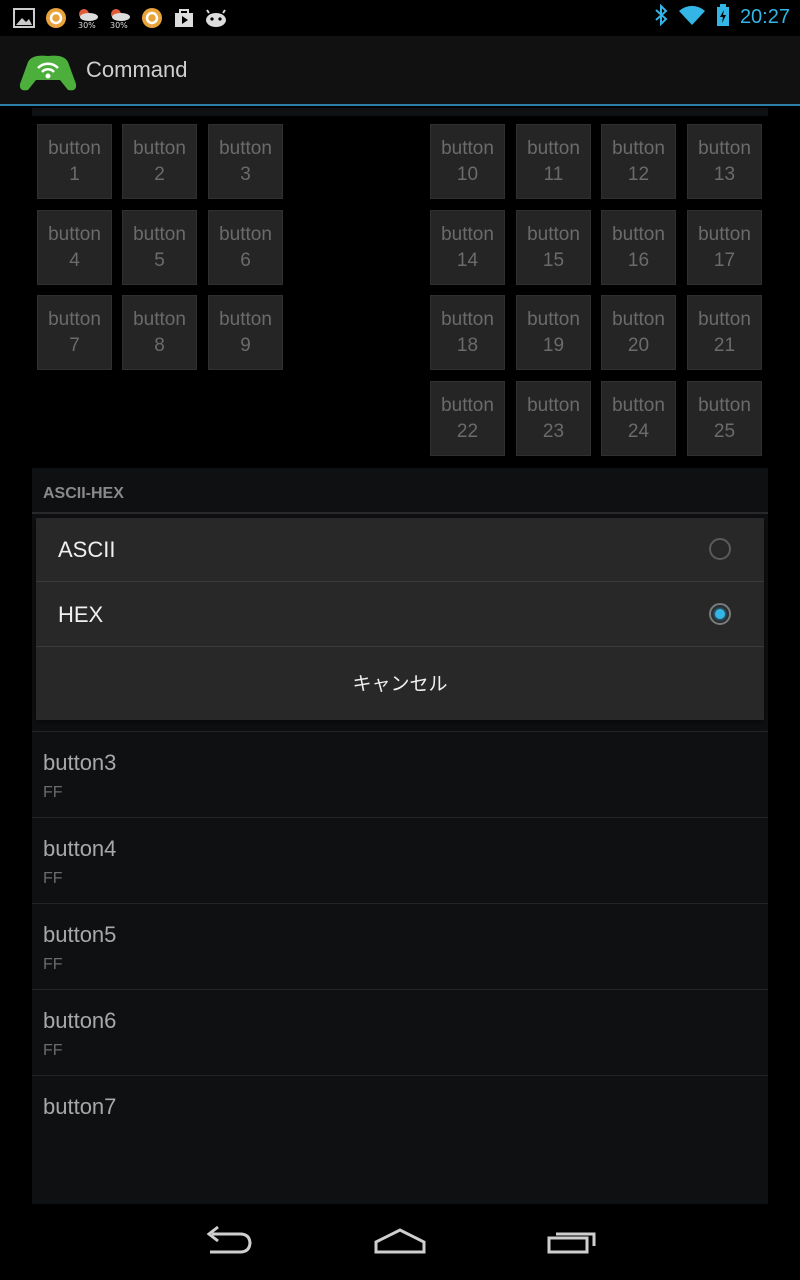 This screenshot has height=1280, width=800. I want to click on ascii-hex-dialog: ASCII HEX キャンセル, so click(400, 619).